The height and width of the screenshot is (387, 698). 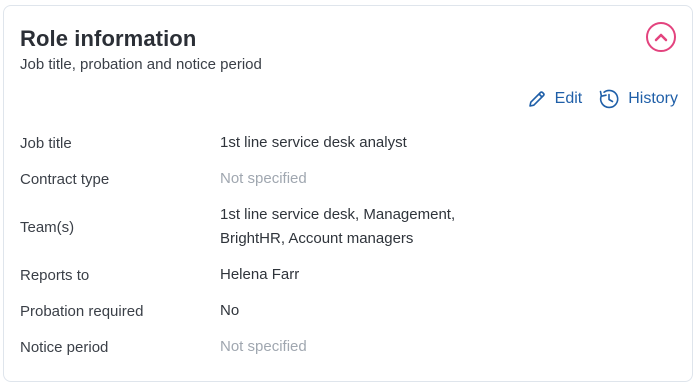 I want to click on card-subtitle: Job title, probation and notice period, so click(x=141, y=64).